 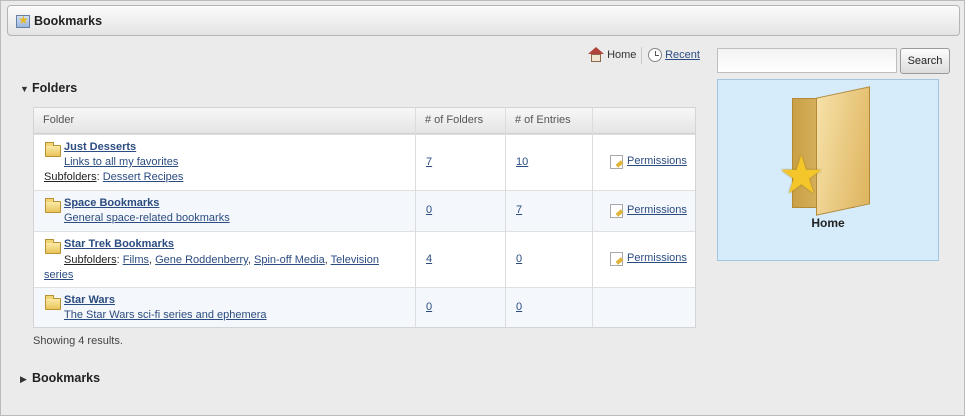 I want to click on subfolder-link: Dessert Recipes, so click(x=143, y=177).